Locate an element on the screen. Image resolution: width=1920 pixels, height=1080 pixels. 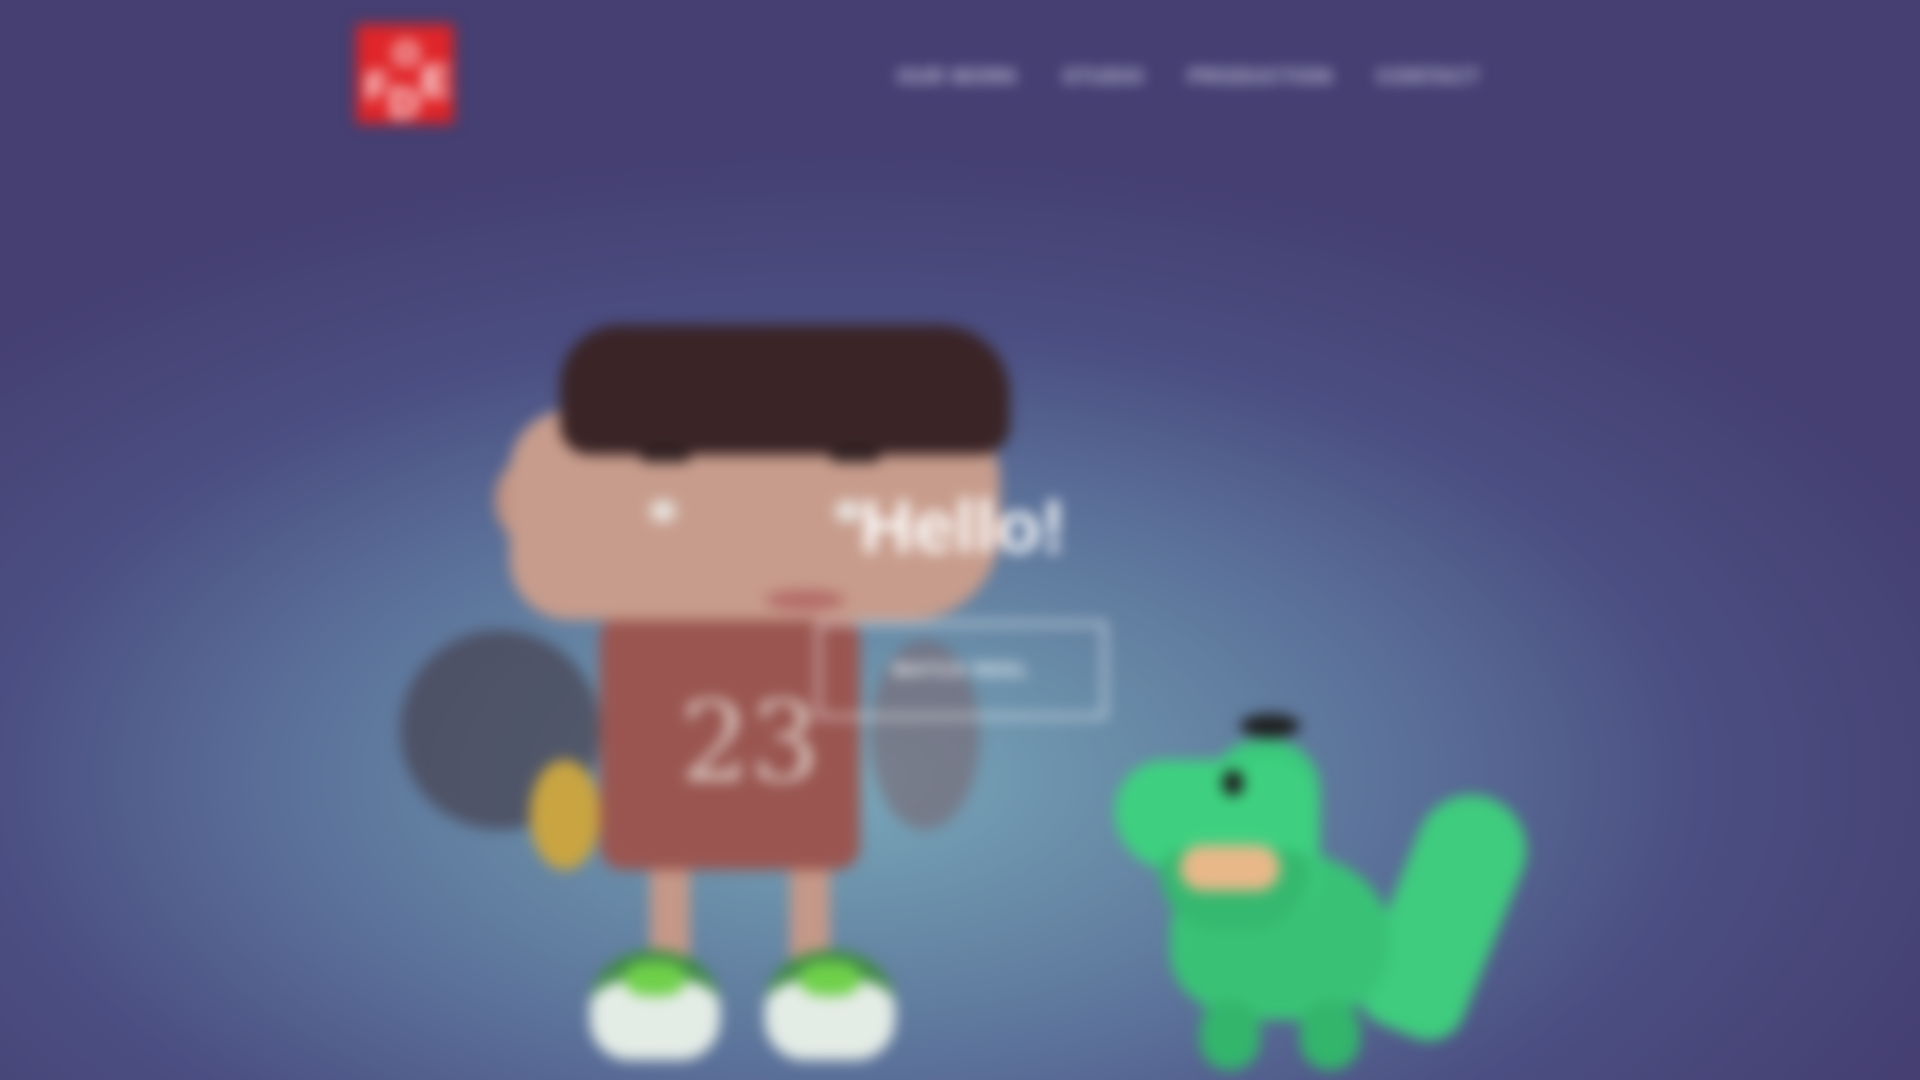
logo-letter-f: F is located at coordinates (377, 87).